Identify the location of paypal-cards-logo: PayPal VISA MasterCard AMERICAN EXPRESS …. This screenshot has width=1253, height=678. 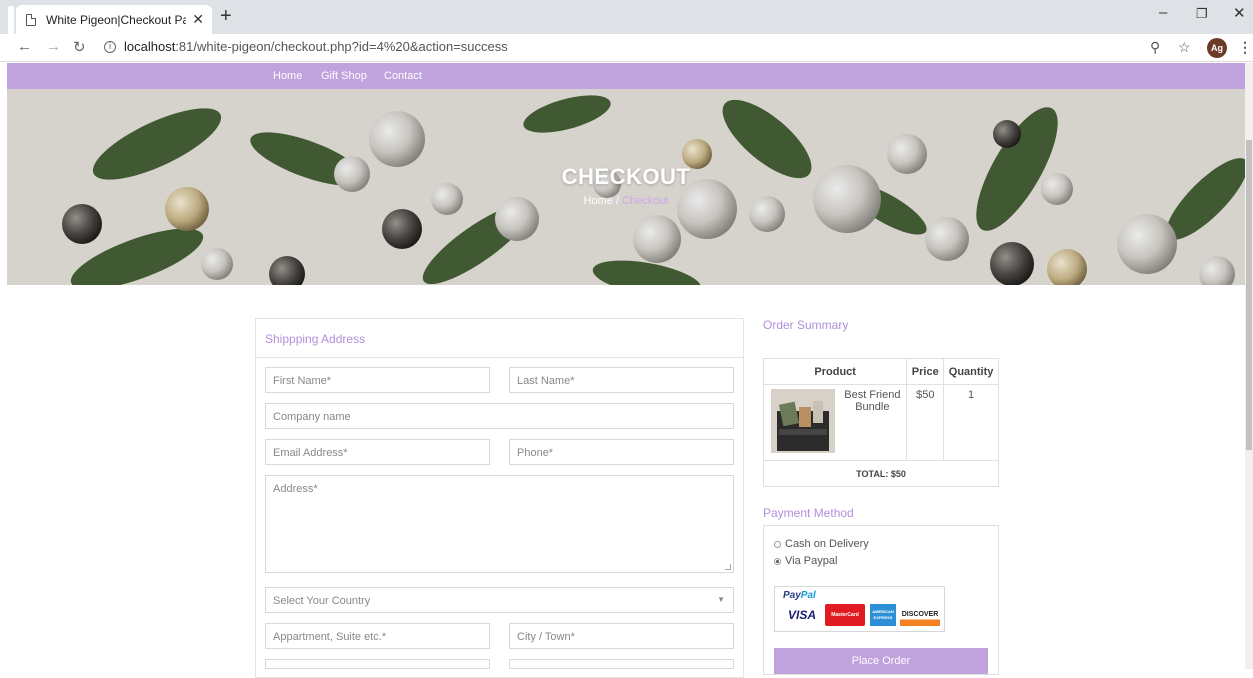
(859, 609).